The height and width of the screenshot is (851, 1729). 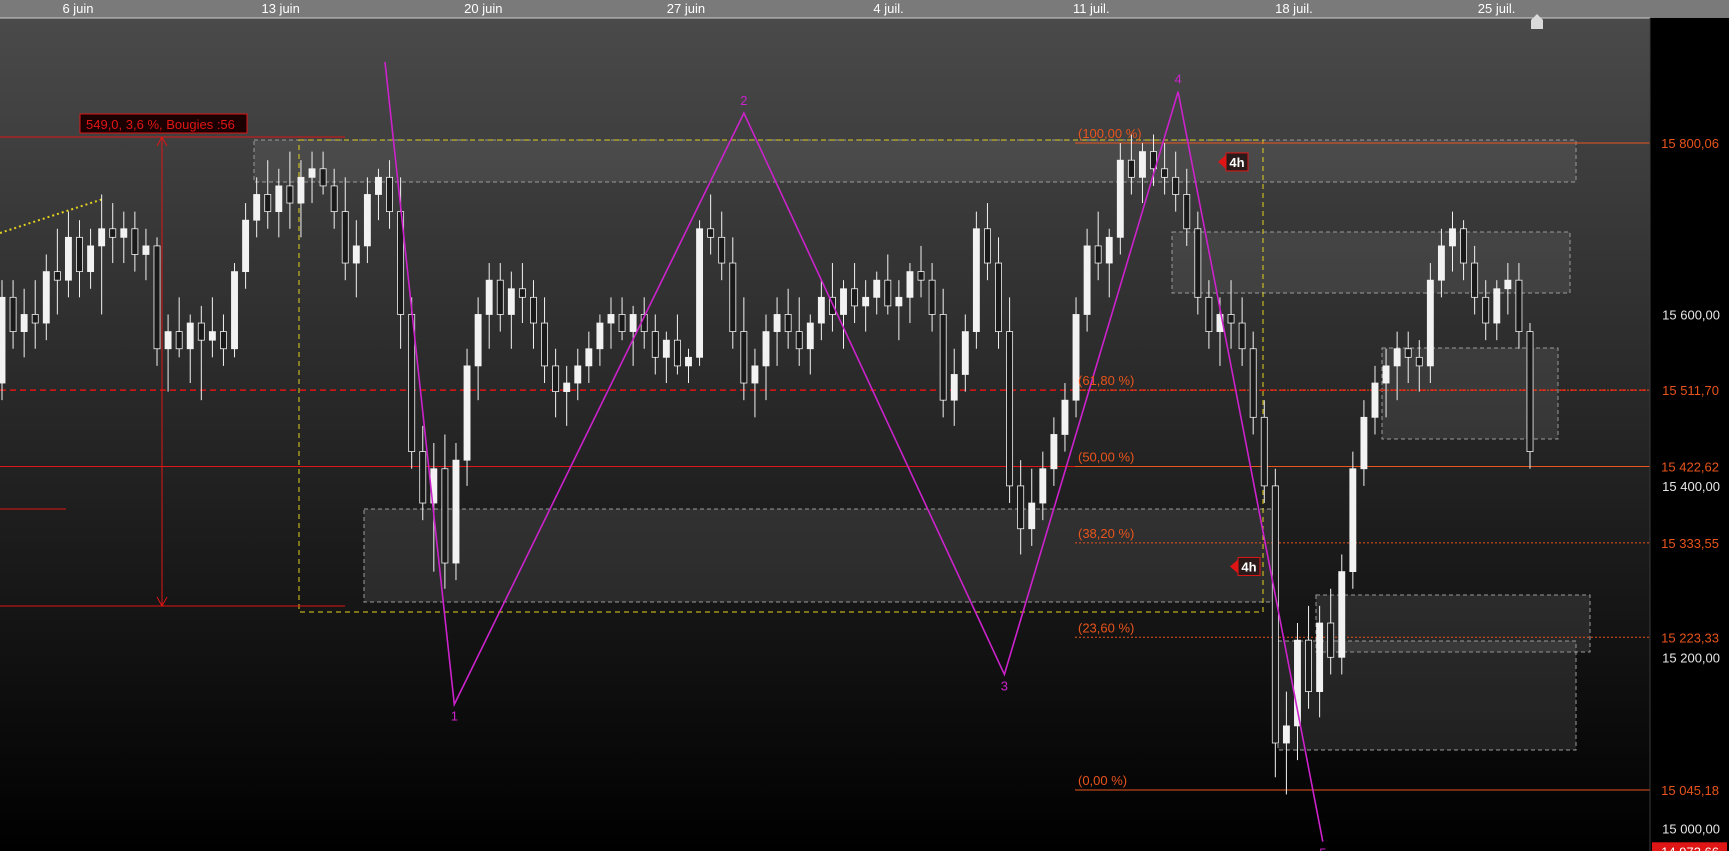 What do you see at coordinates (1106, 533) in the screenshot?
I see `fib-label: (38,20 %)` at bounding box center [1106, 533].